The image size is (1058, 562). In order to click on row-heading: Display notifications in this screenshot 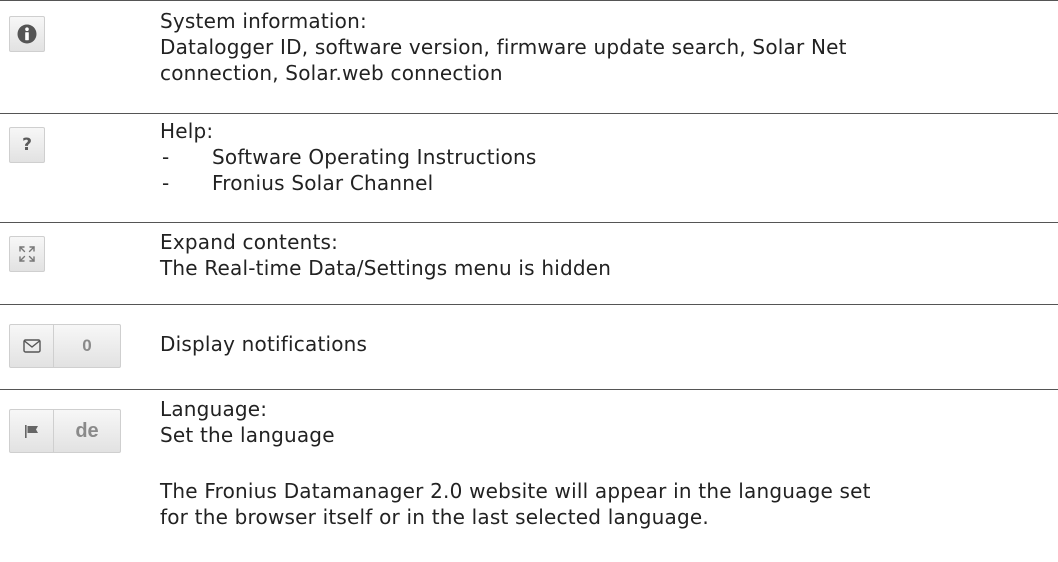, I will do `click(264, 344)`.